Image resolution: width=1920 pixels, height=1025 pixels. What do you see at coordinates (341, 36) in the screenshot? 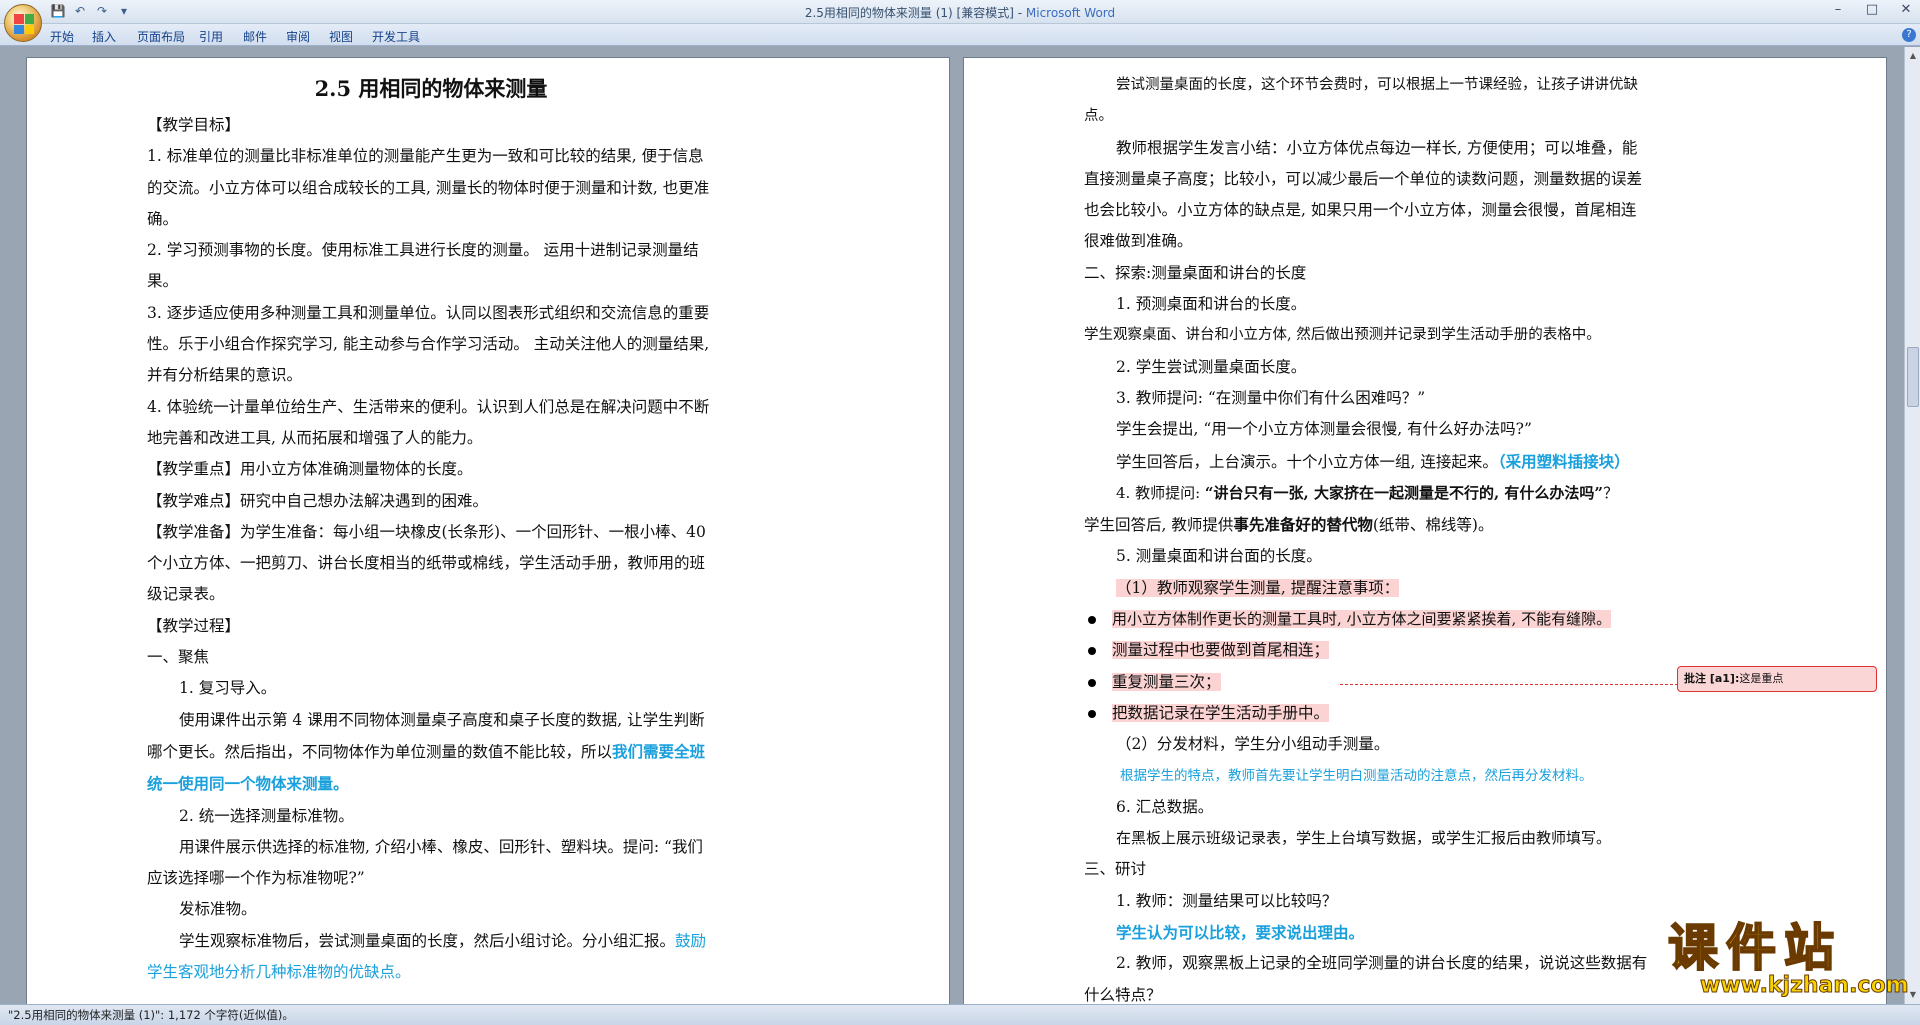
I see `tab-view: 视图` at bounding box center [341, 36].